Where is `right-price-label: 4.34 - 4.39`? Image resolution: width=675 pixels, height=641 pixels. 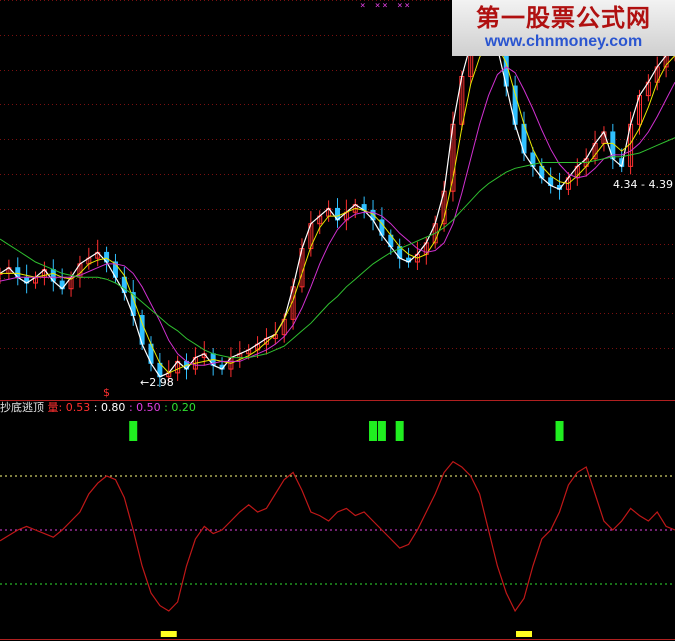 right-price-label: 4.34 - 4.39 is located at coordinates (643, 184).